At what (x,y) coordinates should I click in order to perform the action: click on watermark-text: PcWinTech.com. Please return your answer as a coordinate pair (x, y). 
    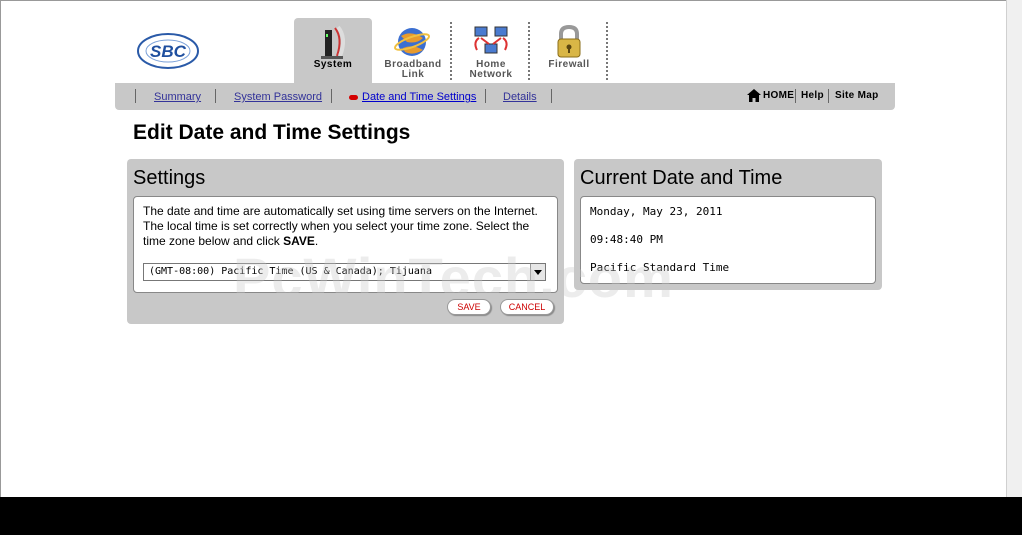
    Looking at the image, I should click on (453, 277).